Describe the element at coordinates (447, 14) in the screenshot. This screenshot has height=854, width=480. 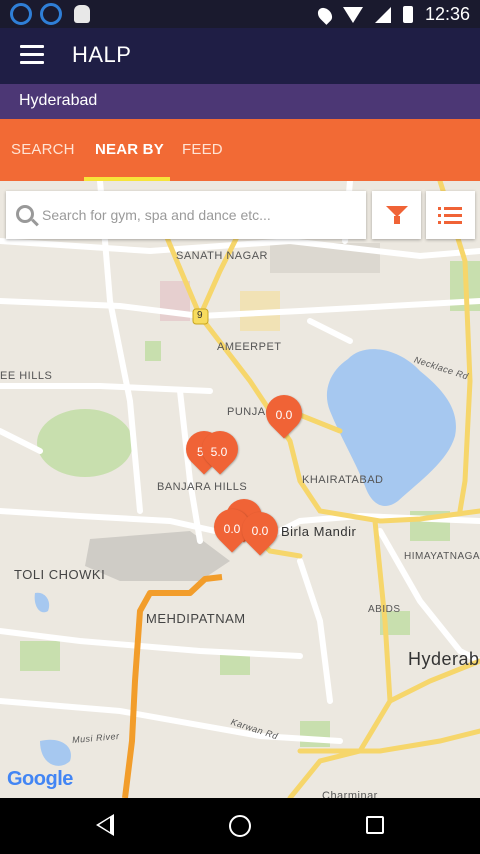
I see `clock: 12:36` at that location.